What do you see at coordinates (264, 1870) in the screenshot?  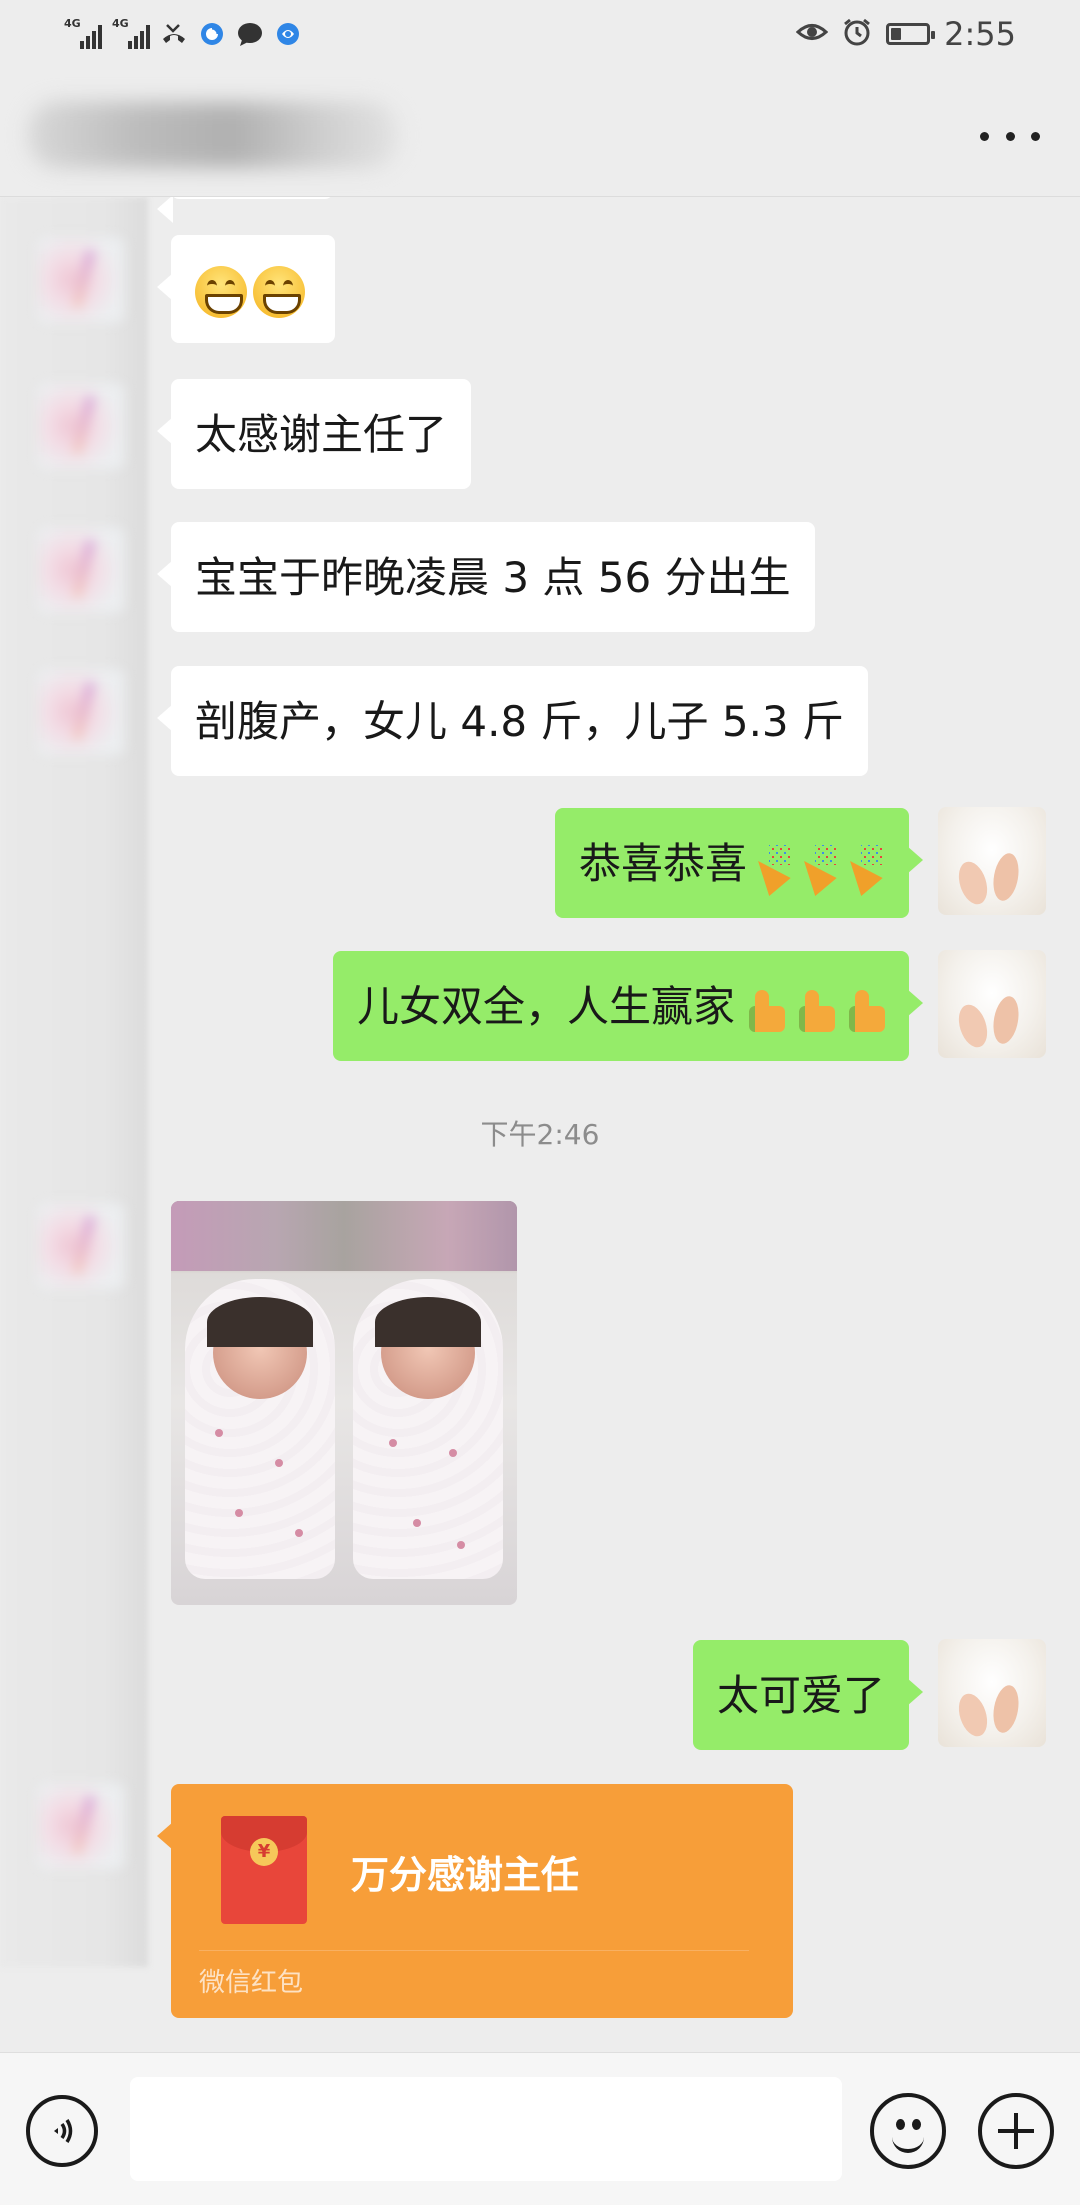 I see `red-packet-icon: ¥` at bounding box center [264, 1870].